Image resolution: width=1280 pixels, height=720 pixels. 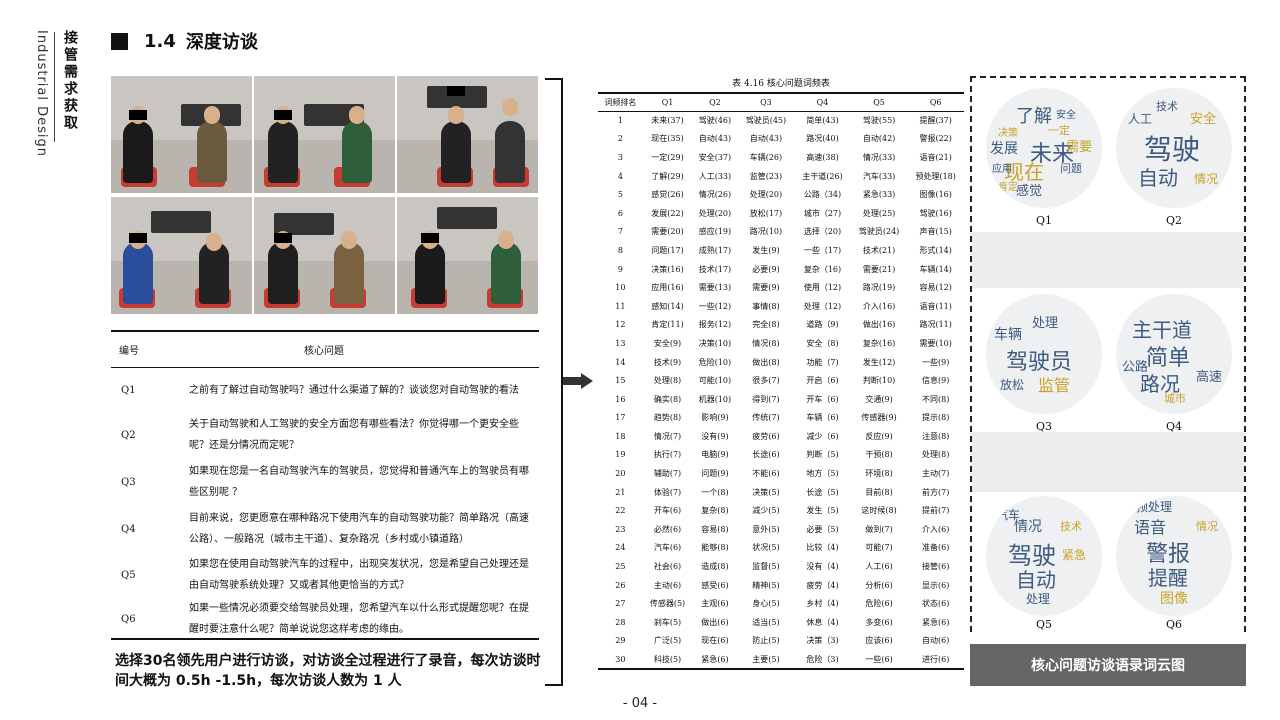 I want to click on freq-cell: 做出(16), so click(x=879, y=325).